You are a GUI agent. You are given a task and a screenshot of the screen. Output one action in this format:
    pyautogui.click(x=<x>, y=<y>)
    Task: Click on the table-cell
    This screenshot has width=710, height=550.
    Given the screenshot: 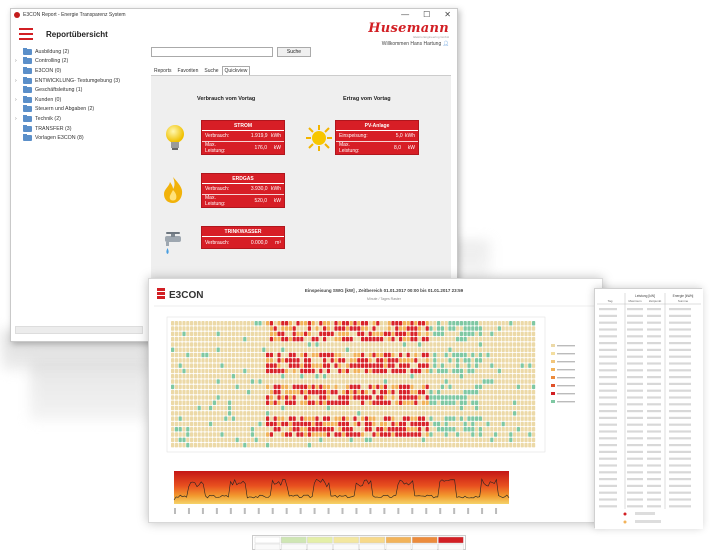 What is the action you would take?
    pyautogui.click(x=608, y=499)
    